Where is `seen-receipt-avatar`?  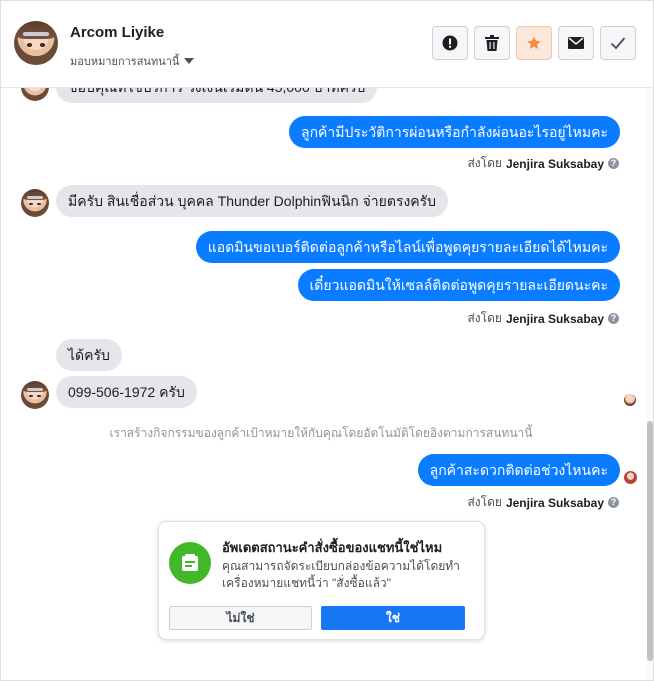
seen-receipt-avatar is located at coordinates (630, 400).